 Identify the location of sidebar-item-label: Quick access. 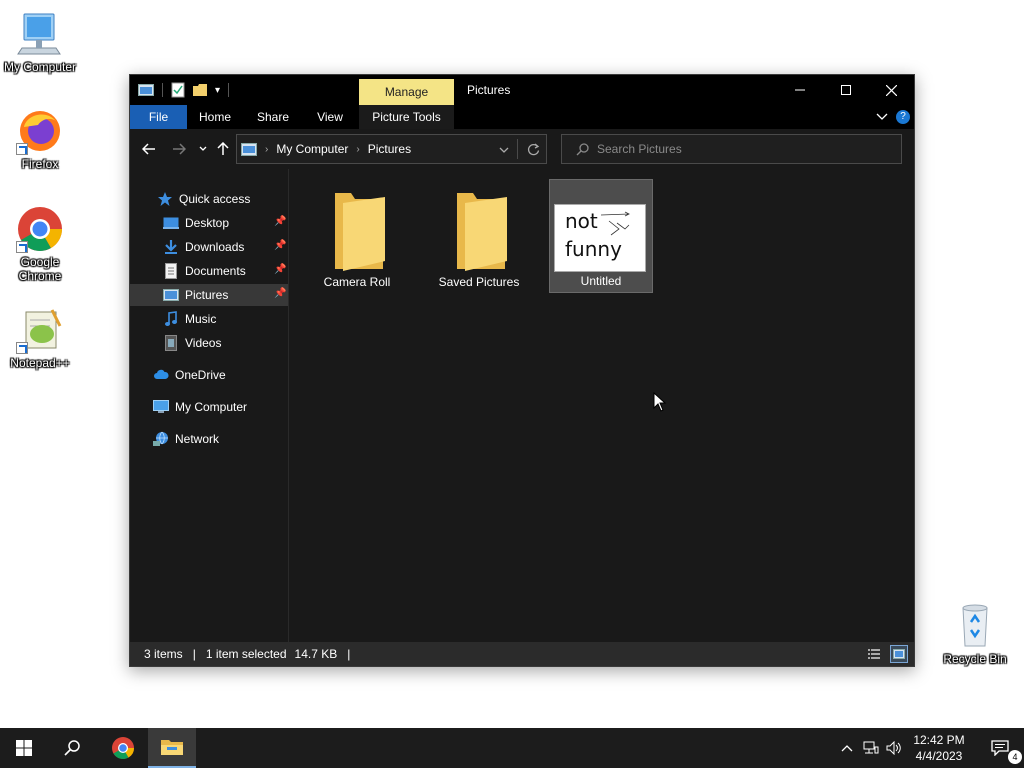
(215, 199).